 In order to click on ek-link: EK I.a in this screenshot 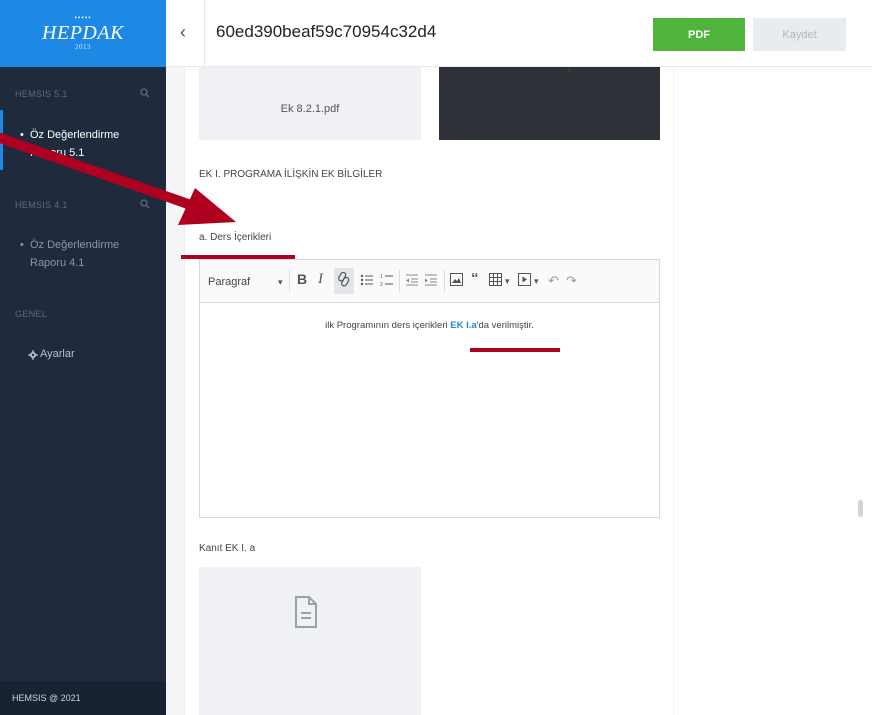, I will do `click(463, 325)`.